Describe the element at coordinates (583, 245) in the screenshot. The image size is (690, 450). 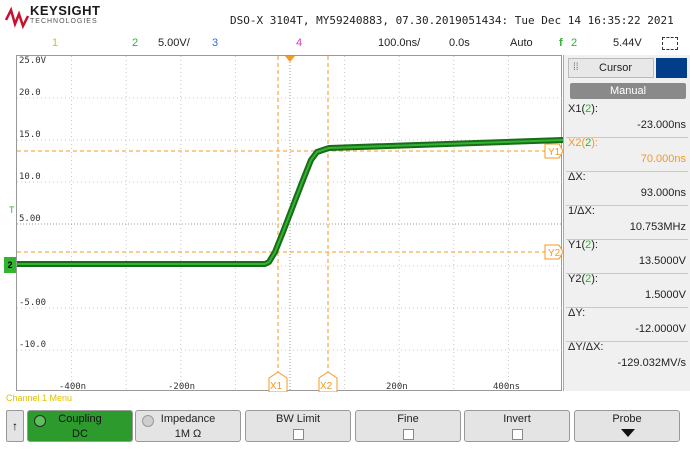
I see `cursor-y1-label: Y1(2):` at that location.